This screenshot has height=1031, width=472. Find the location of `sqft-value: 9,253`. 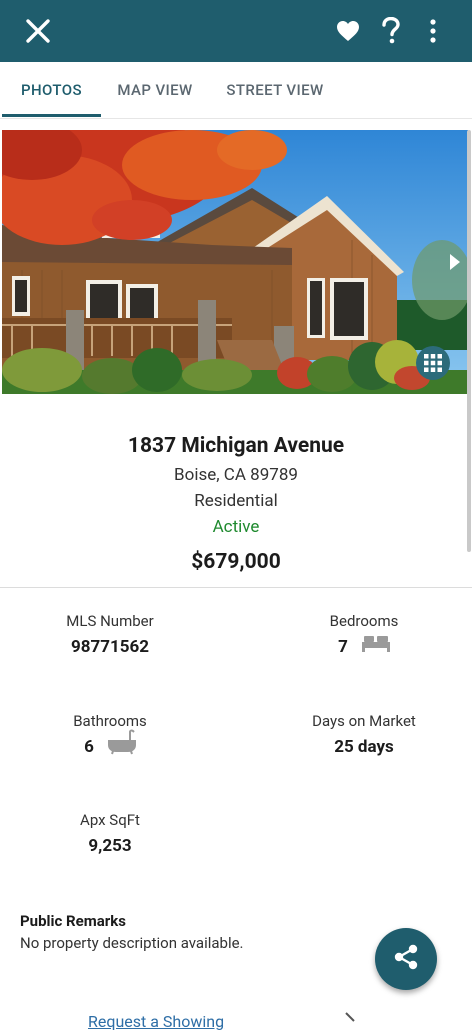

sqft-value: 9,253 is located at coordinates (110, 846).